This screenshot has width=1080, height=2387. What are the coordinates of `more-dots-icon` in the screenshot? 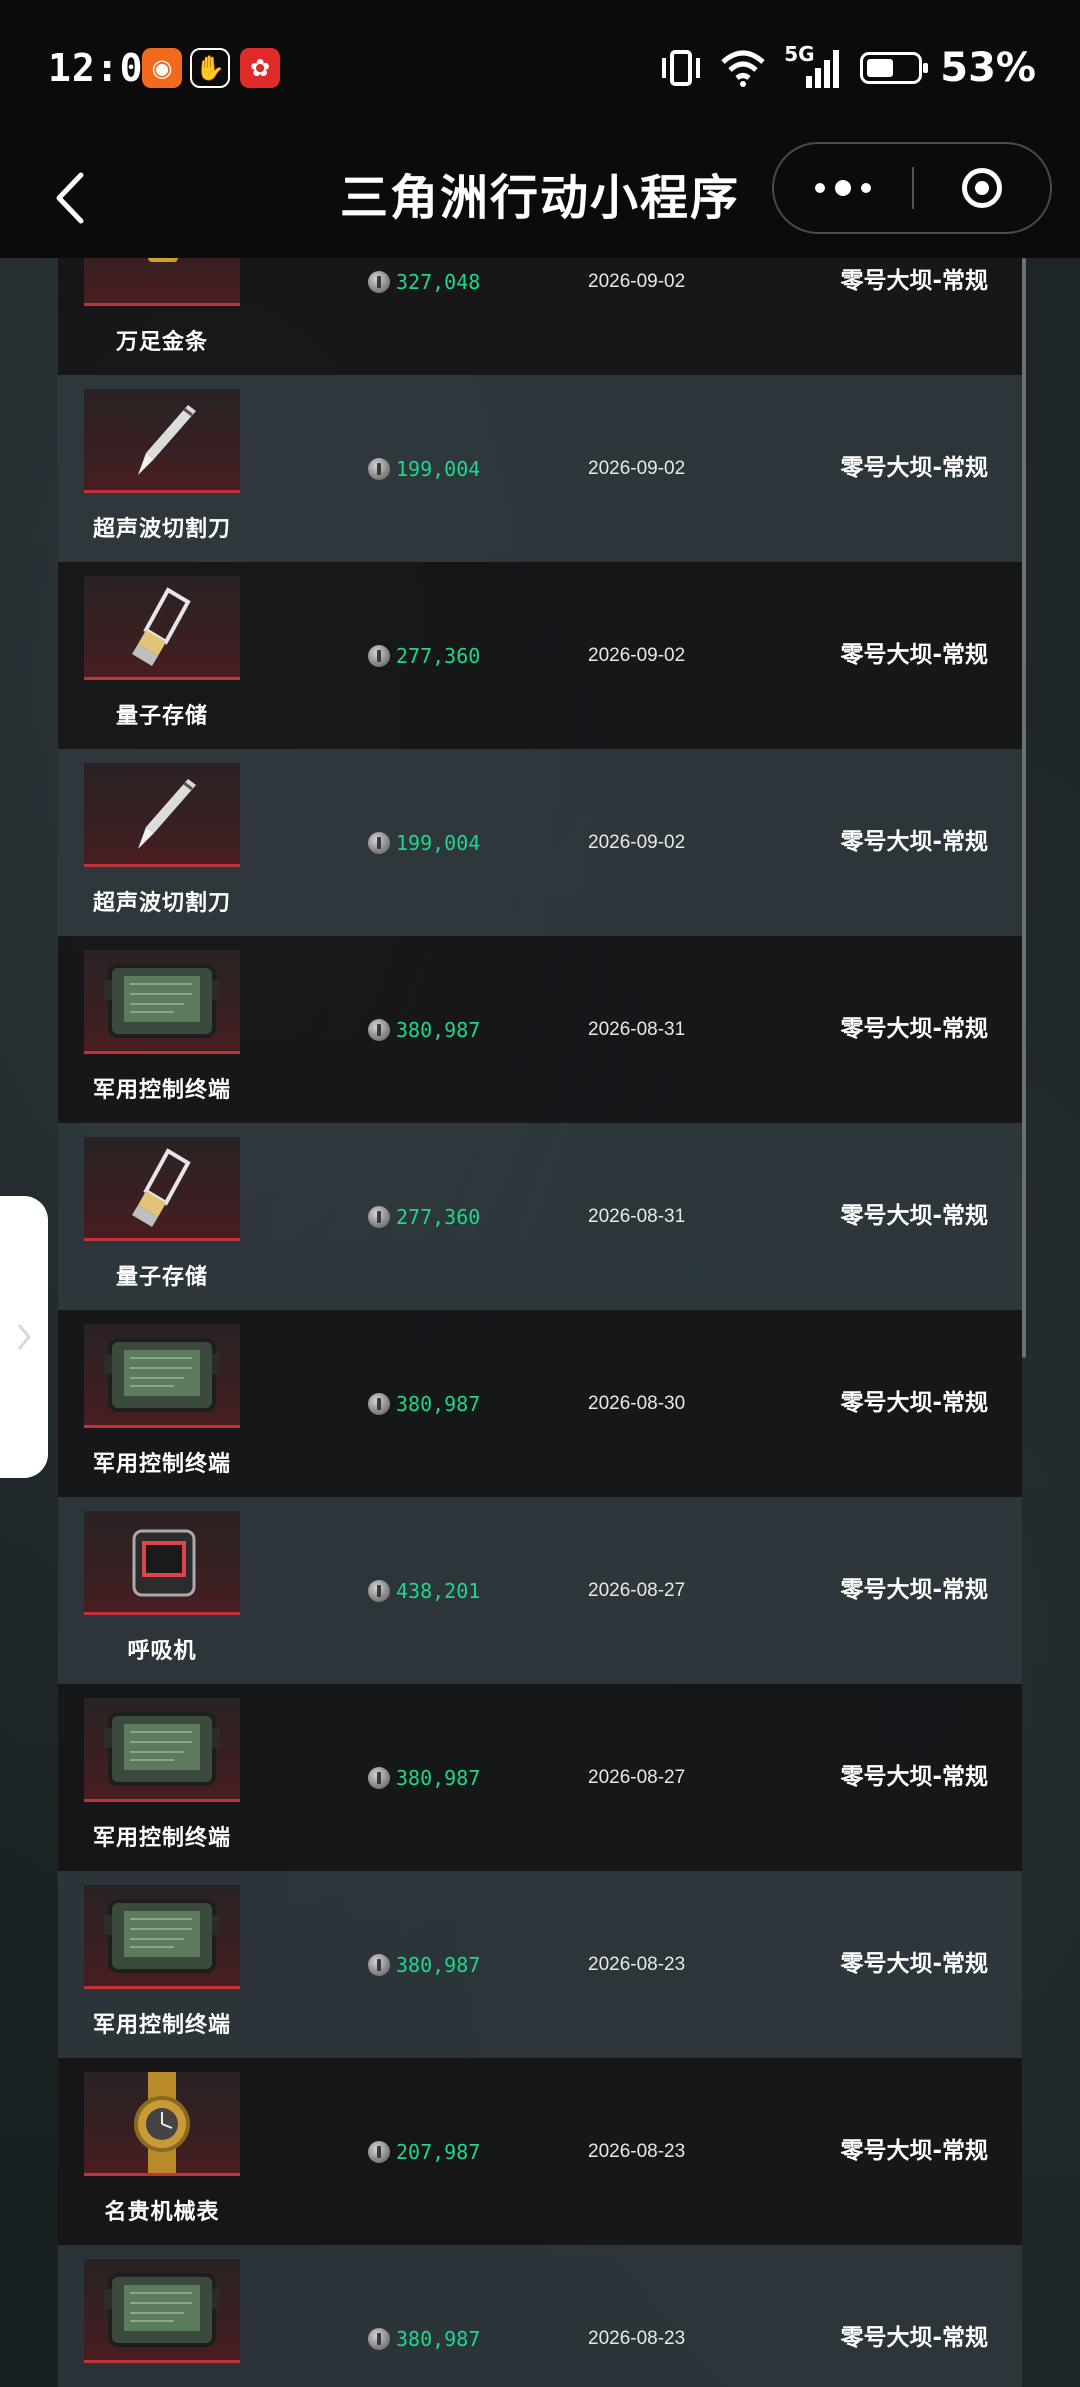 It's located at (820, 188).